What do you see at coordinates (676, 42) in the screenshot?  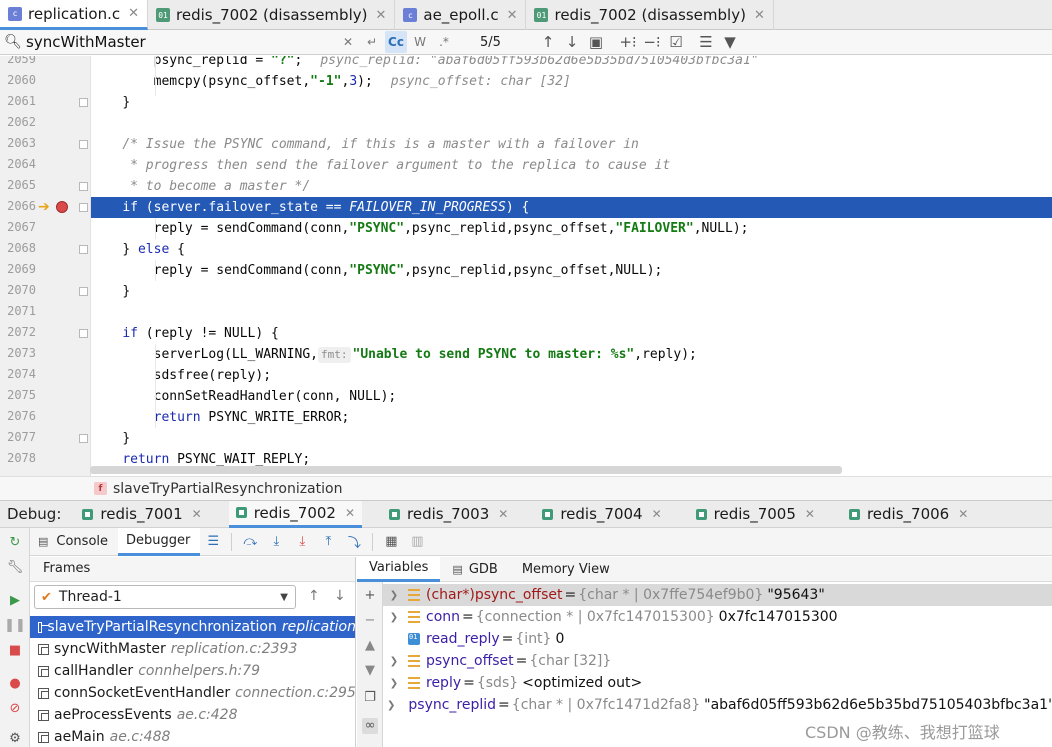 I see `select-all-icon: ☑` at bounding box center [676, 42].